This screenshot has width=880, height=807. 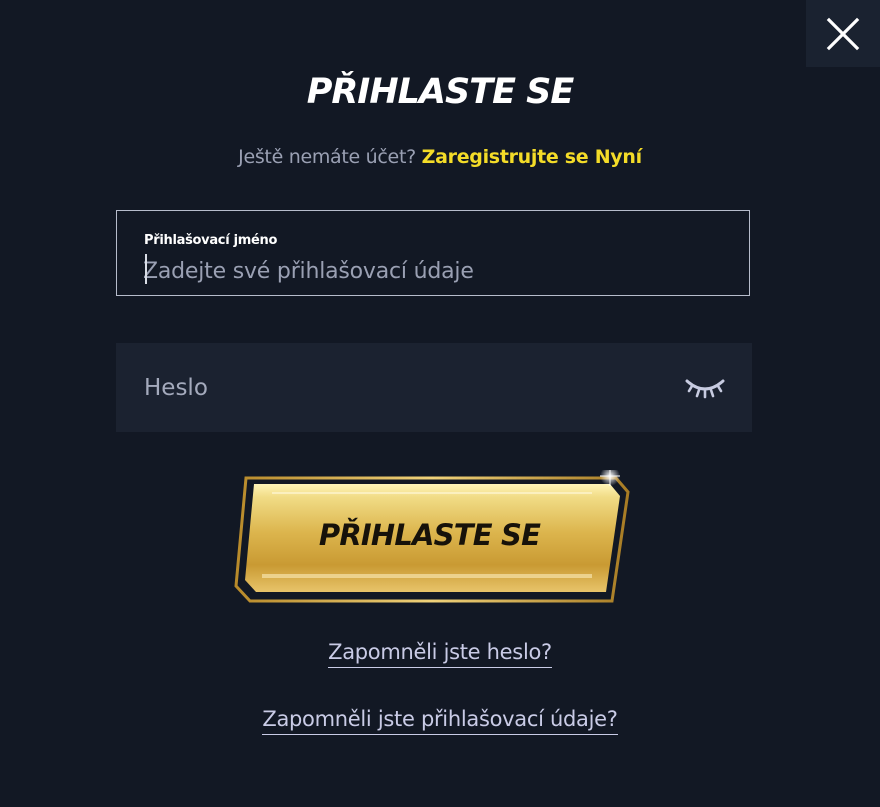 I want to click on login-button-shape, so click(x=432, y=536).